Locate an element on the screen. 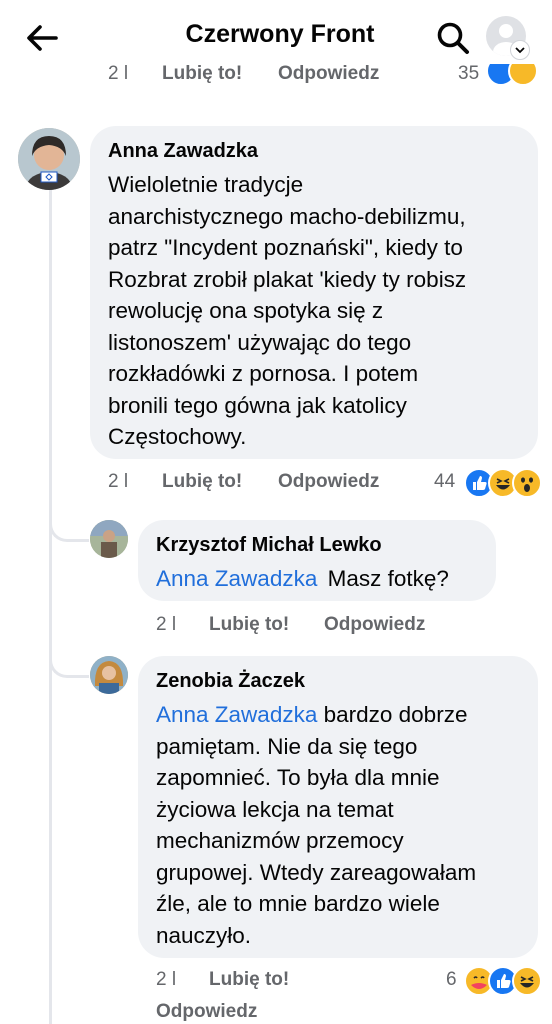 Image resolution: width=552 pixels, height=1024 pixels. comment-line-text: bardzo dobrze is located at coordinates (392, 714).